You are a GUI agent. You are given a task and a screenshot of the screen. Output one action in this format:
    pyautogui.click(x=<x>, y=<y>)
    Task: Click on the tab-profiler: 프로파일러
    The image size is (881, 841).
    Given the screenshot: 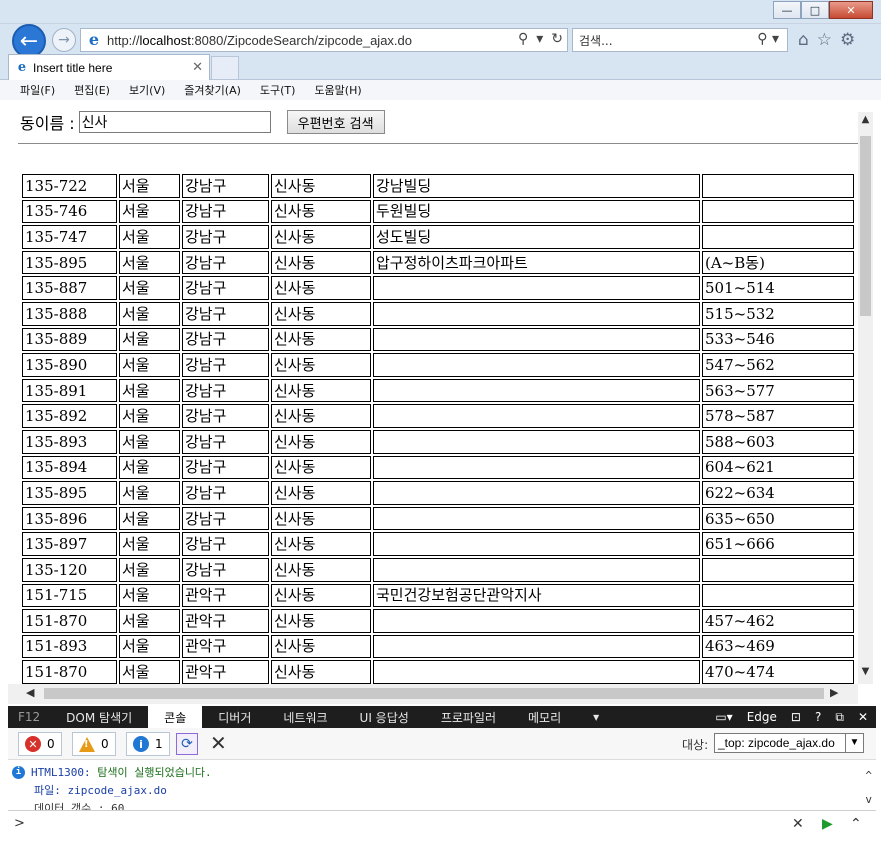 What is the action you would take?
    pyautogui.click(x=468, y=717)
    